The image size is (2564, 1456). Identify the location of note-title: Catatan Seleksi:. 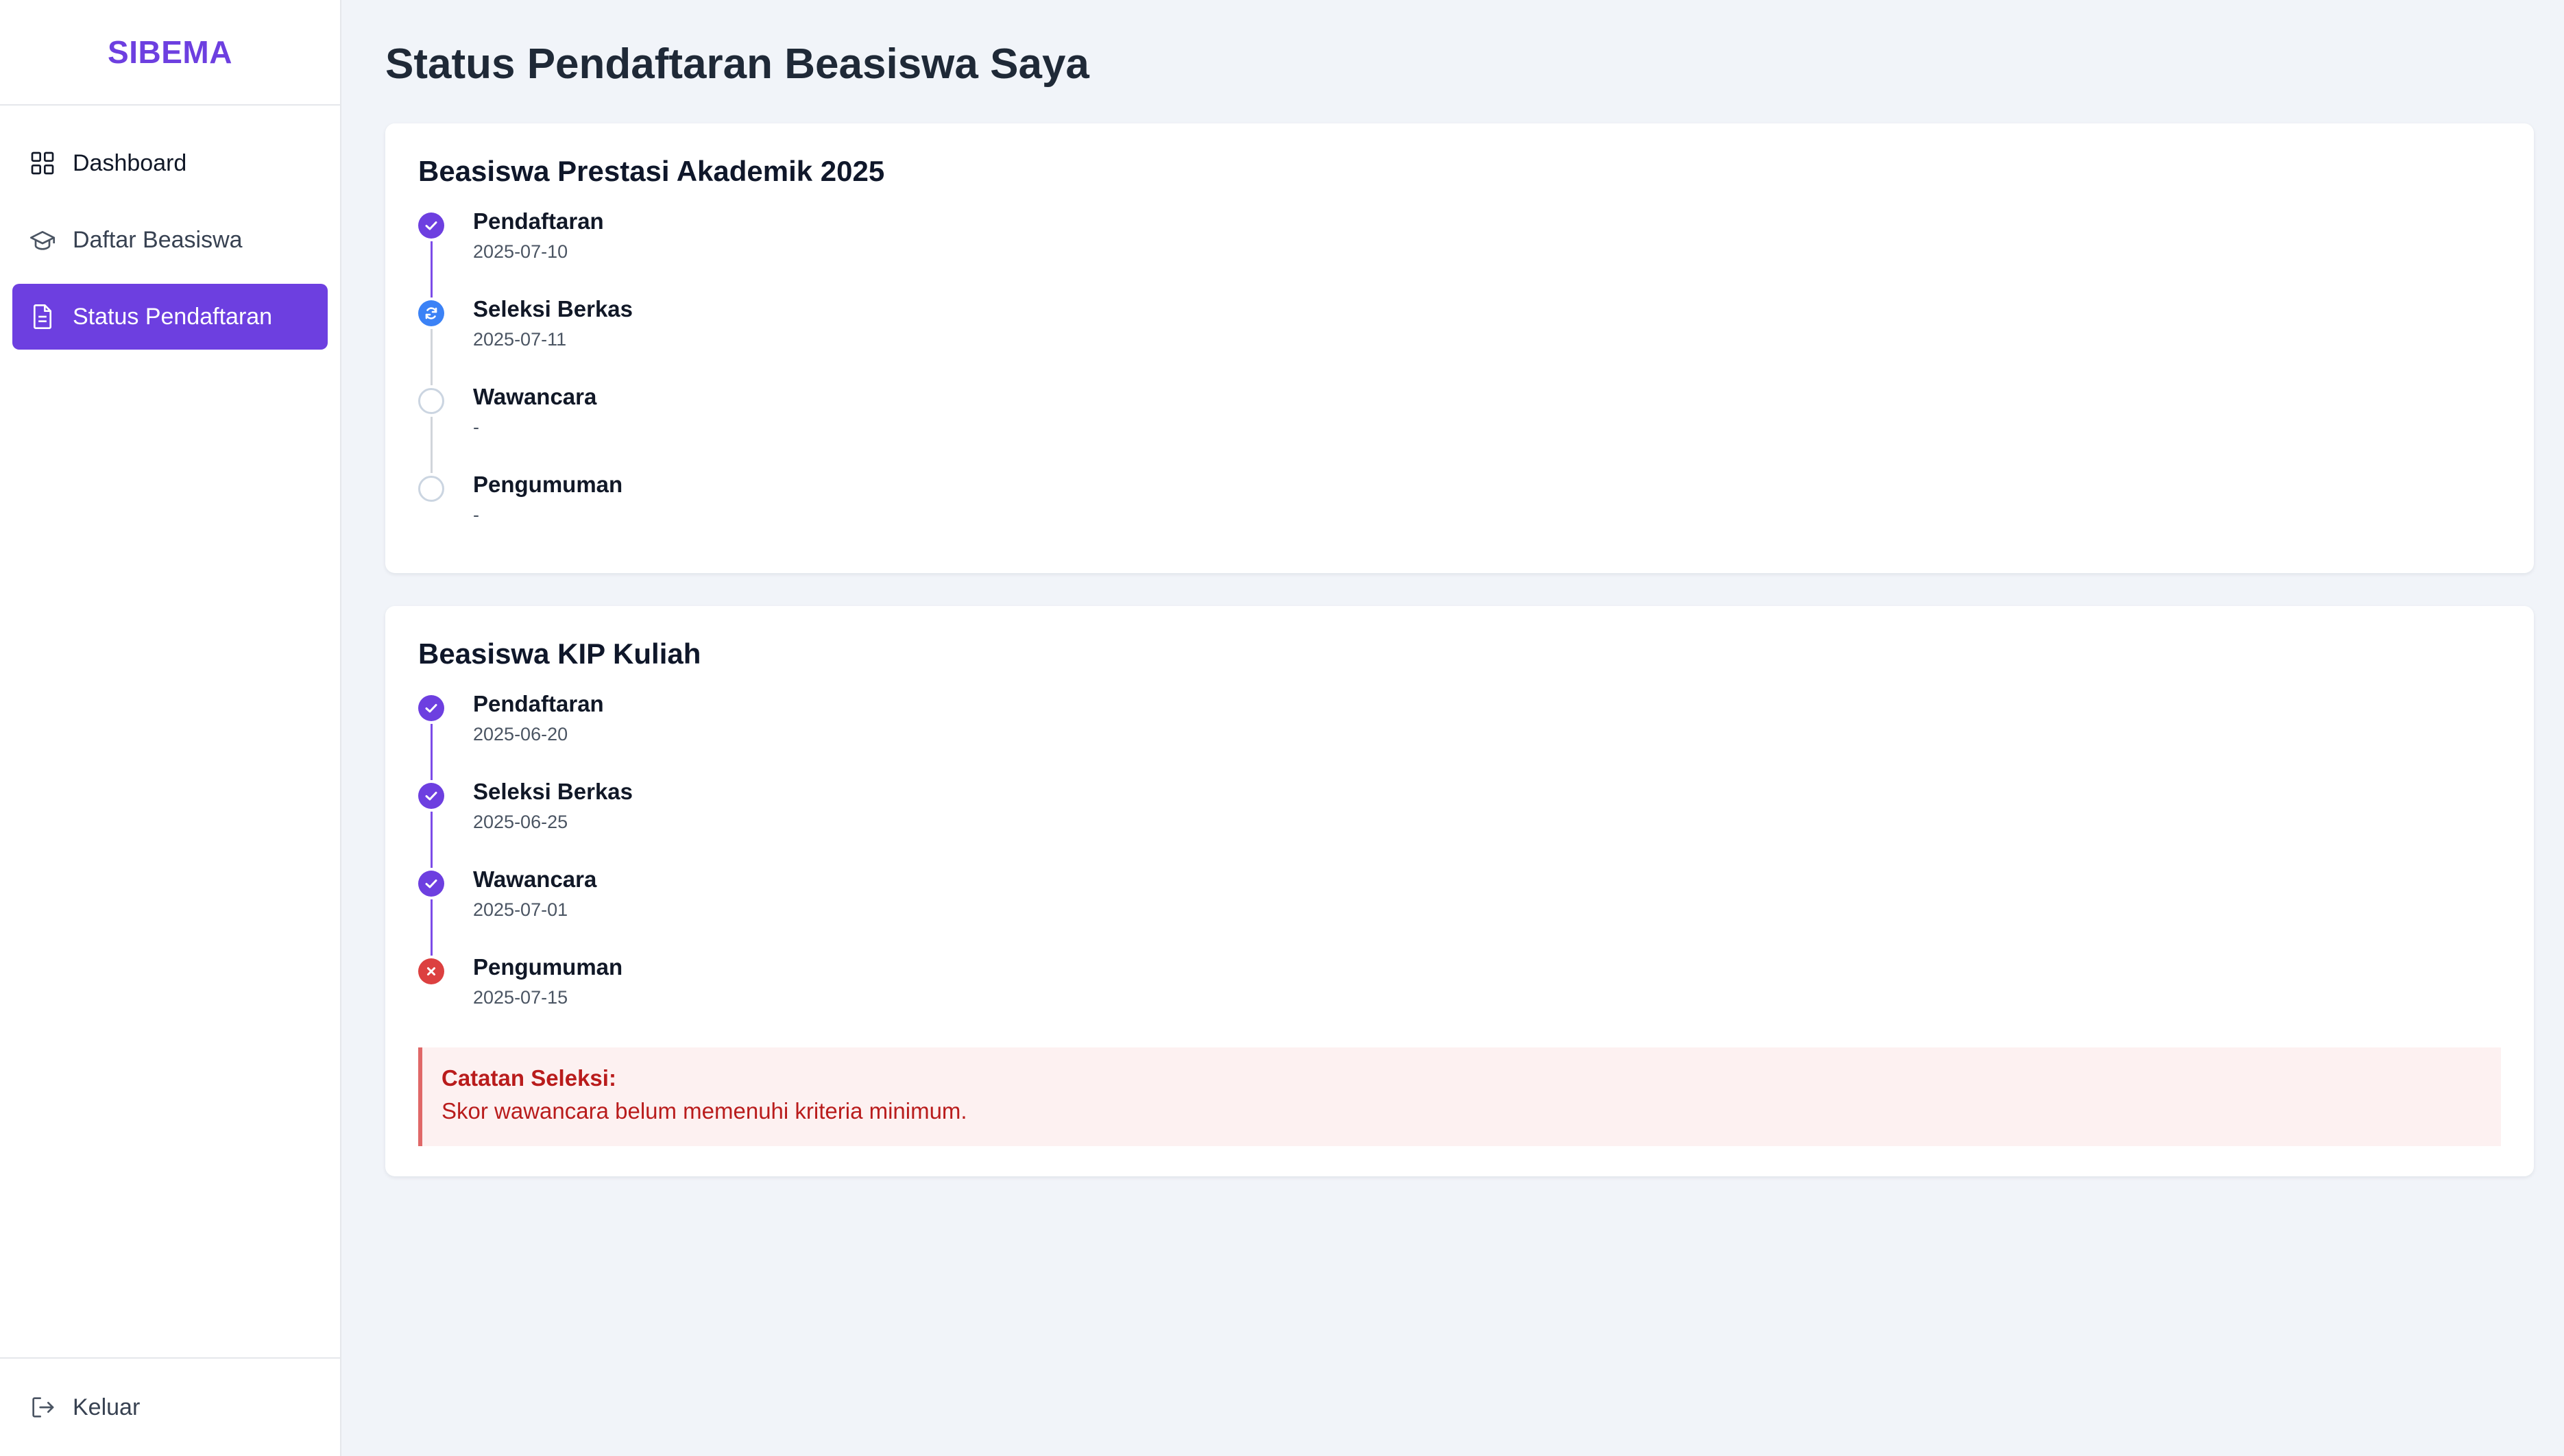
(529, 1078).